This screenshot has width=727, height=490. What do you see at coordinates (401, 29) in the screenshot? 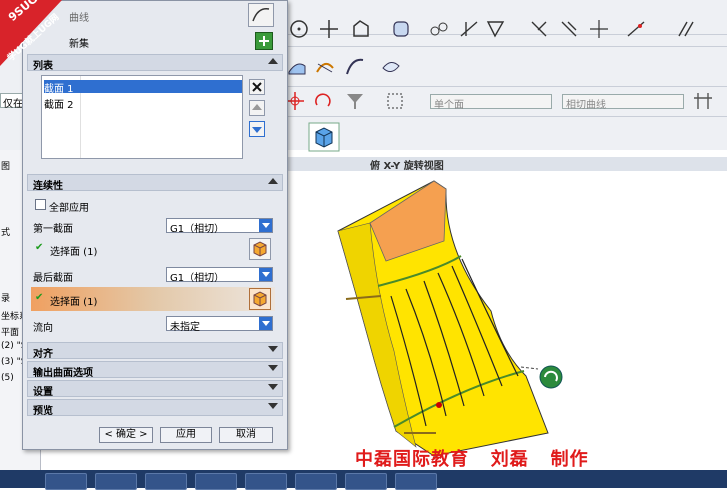
I see `rounded-rect-icon` at bounding box center [401, 29].